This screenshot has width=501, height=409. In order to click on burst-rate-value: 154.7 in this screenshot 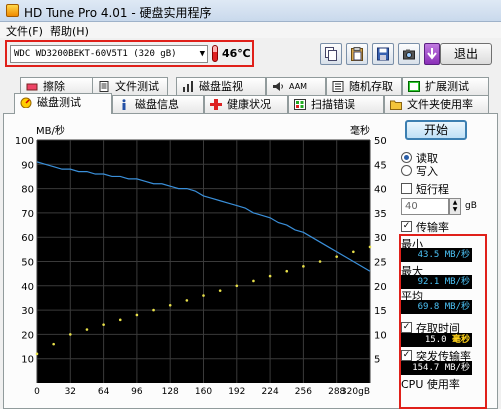, I will do `click(426, 368)`.